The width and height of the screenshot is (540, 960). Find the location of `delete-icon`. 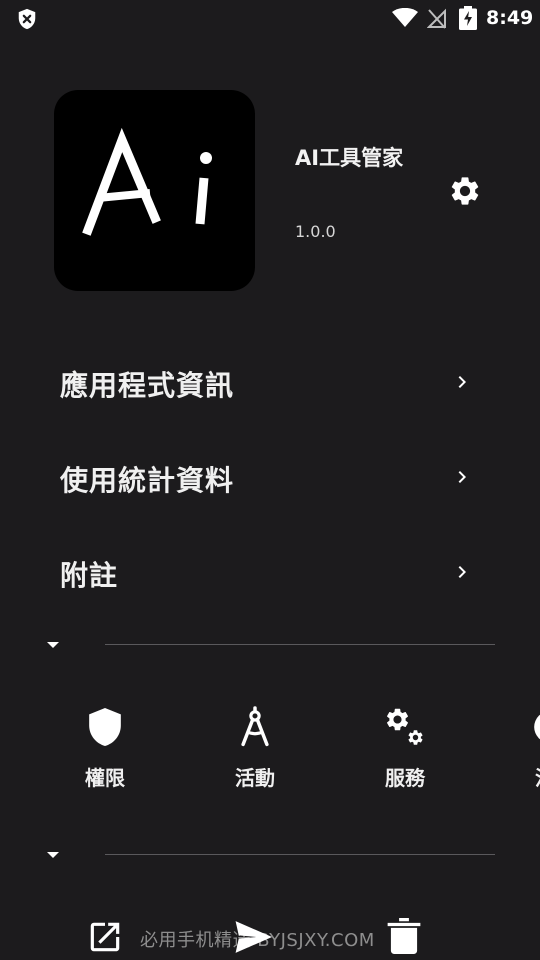

delete-icon is located at coordinates (404, 936).